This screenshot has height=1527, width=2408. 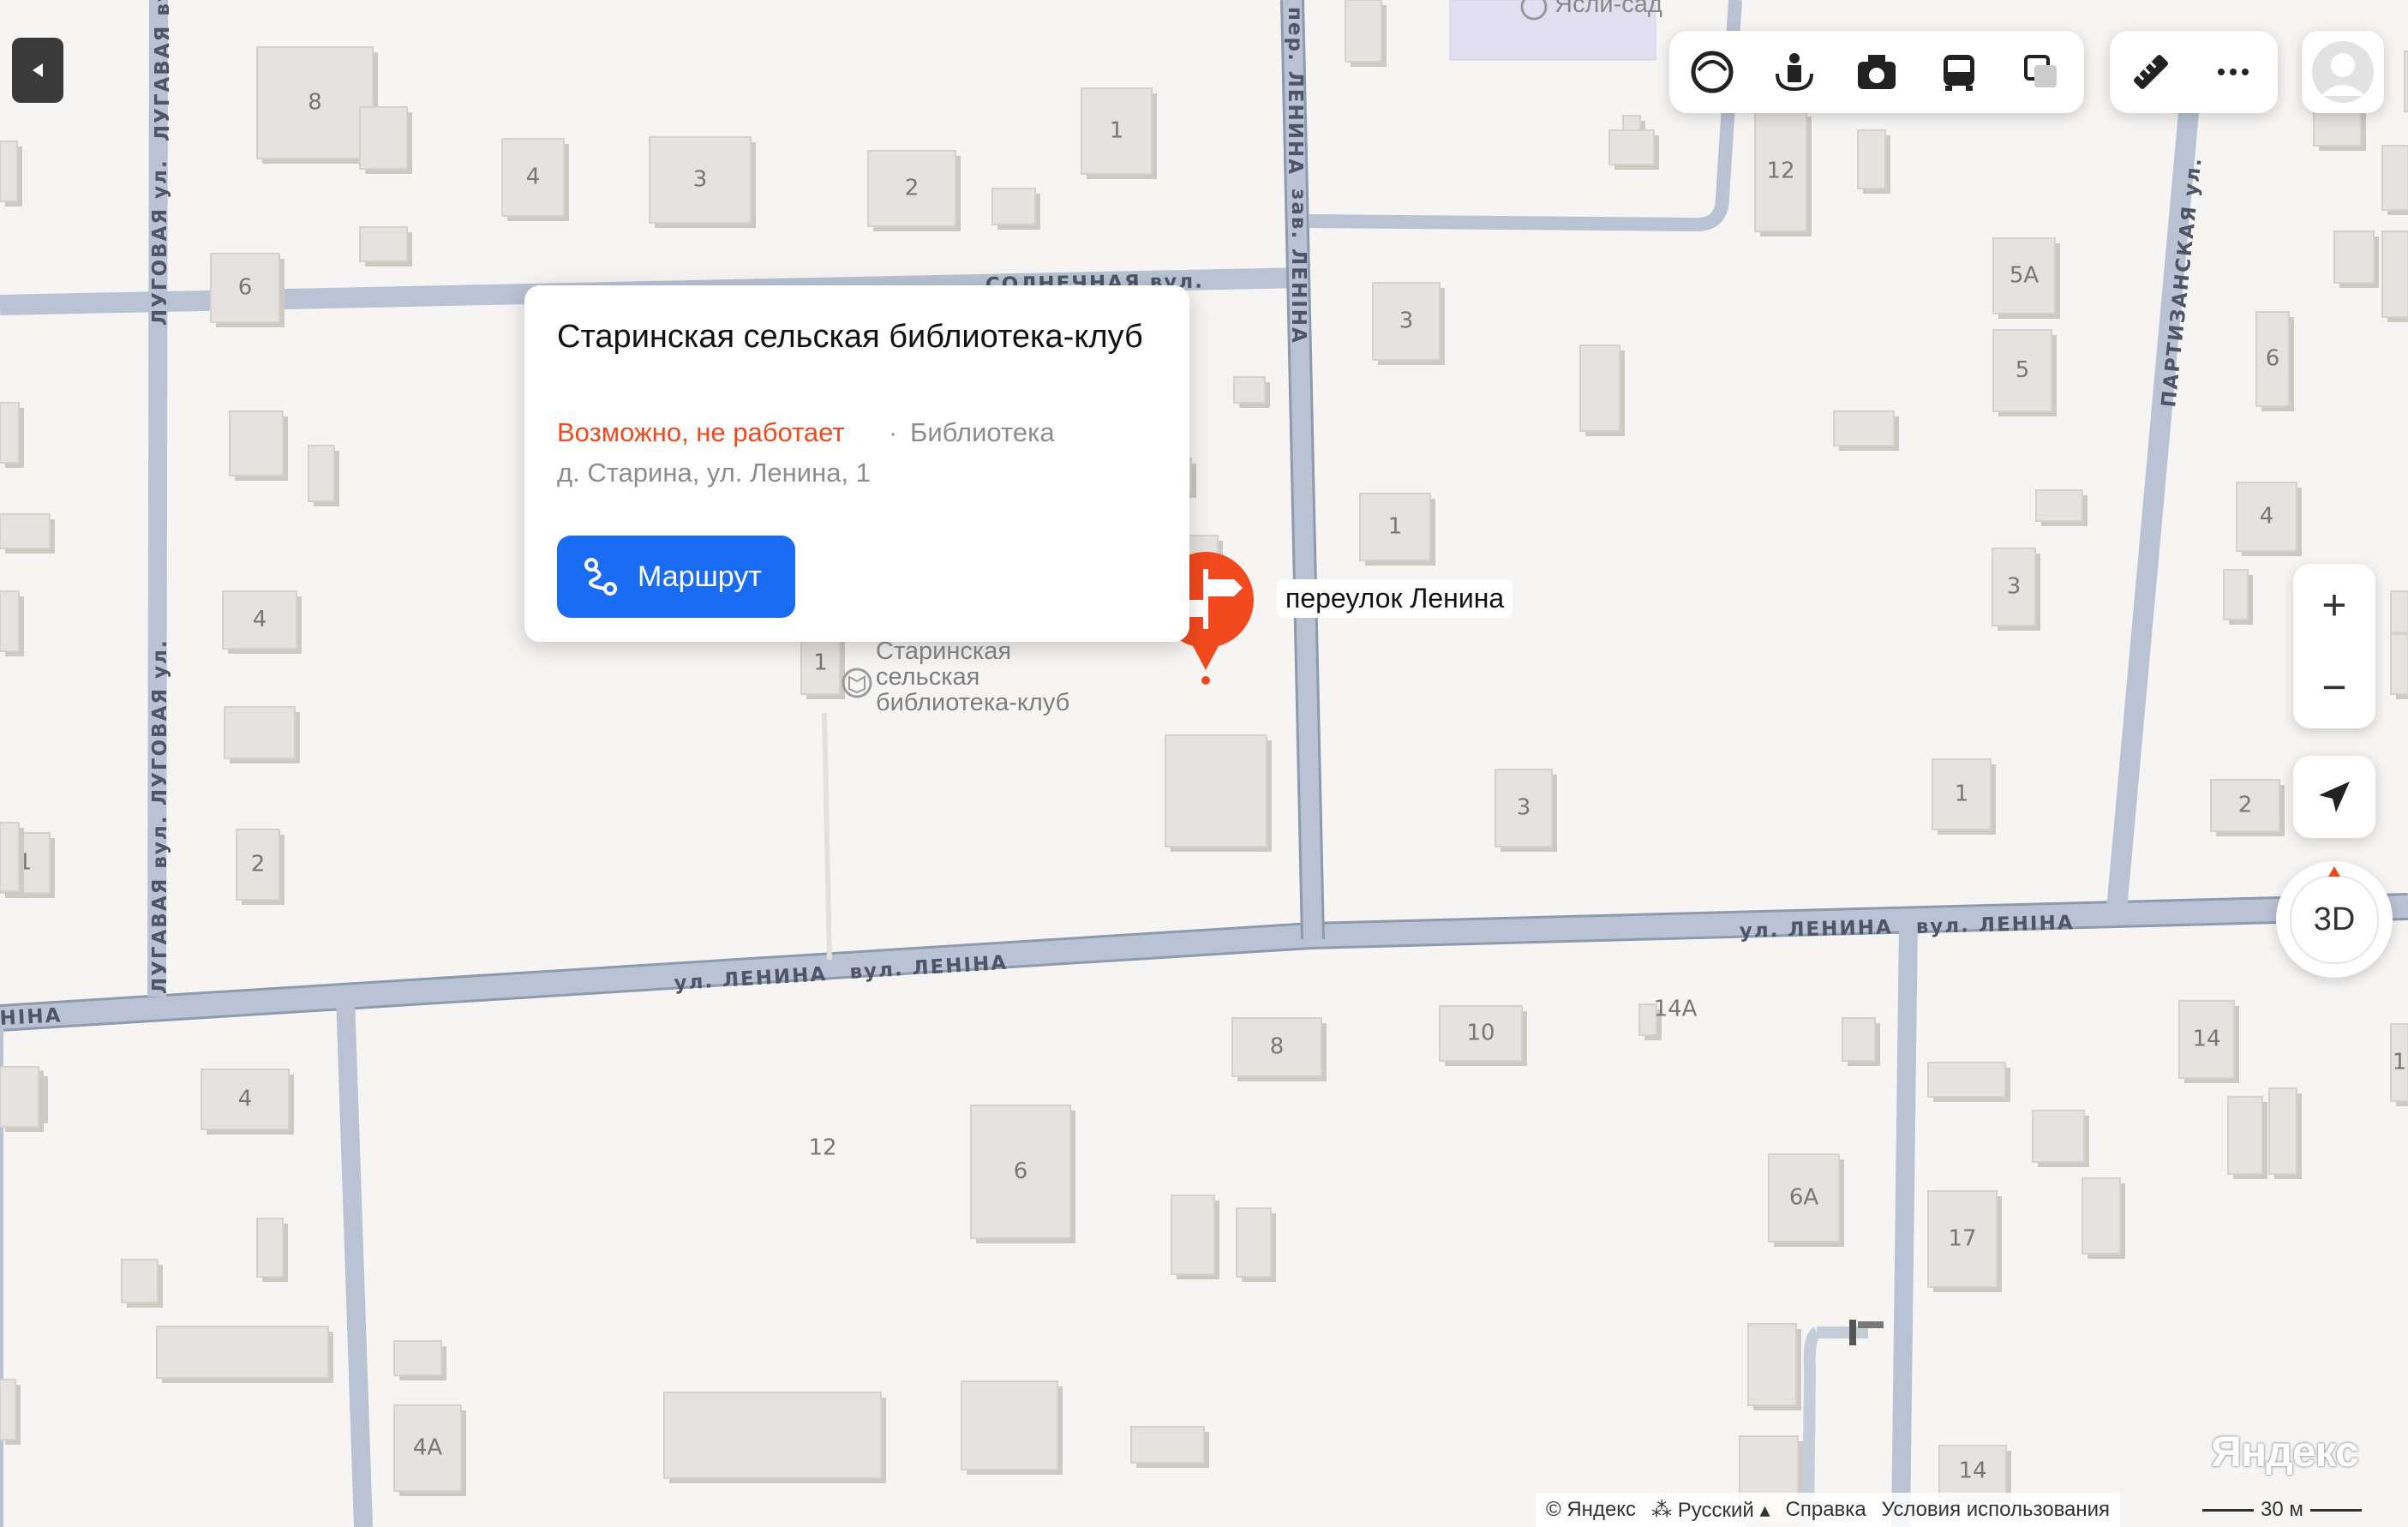 I want to click on alice-button, so click(x=1712, y=72).